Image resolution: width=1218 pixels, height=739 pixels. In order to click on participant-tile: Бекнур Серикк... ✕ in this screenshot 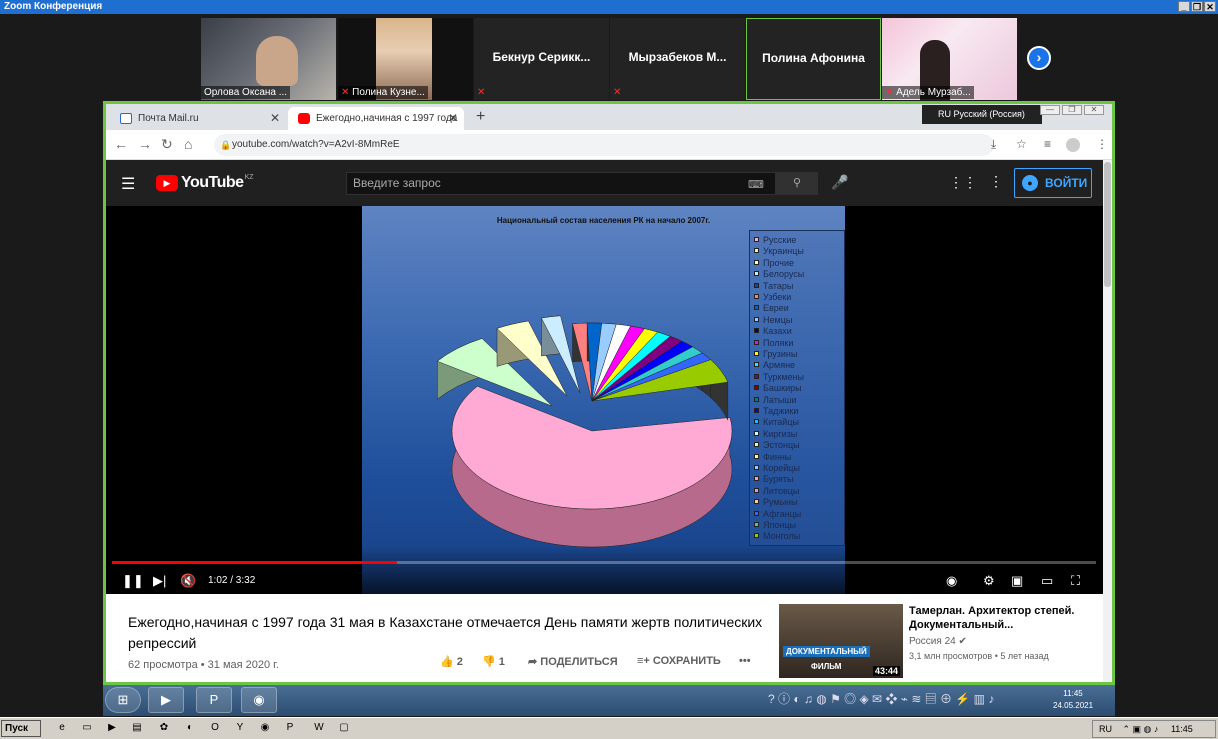, I will do `click(541, 59)`.